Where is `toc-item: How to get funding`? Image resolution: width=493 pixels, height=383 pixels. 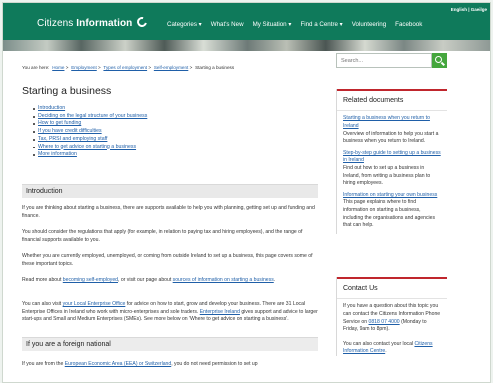 toc-item: How to get funding is located at coordinates (90, 124).